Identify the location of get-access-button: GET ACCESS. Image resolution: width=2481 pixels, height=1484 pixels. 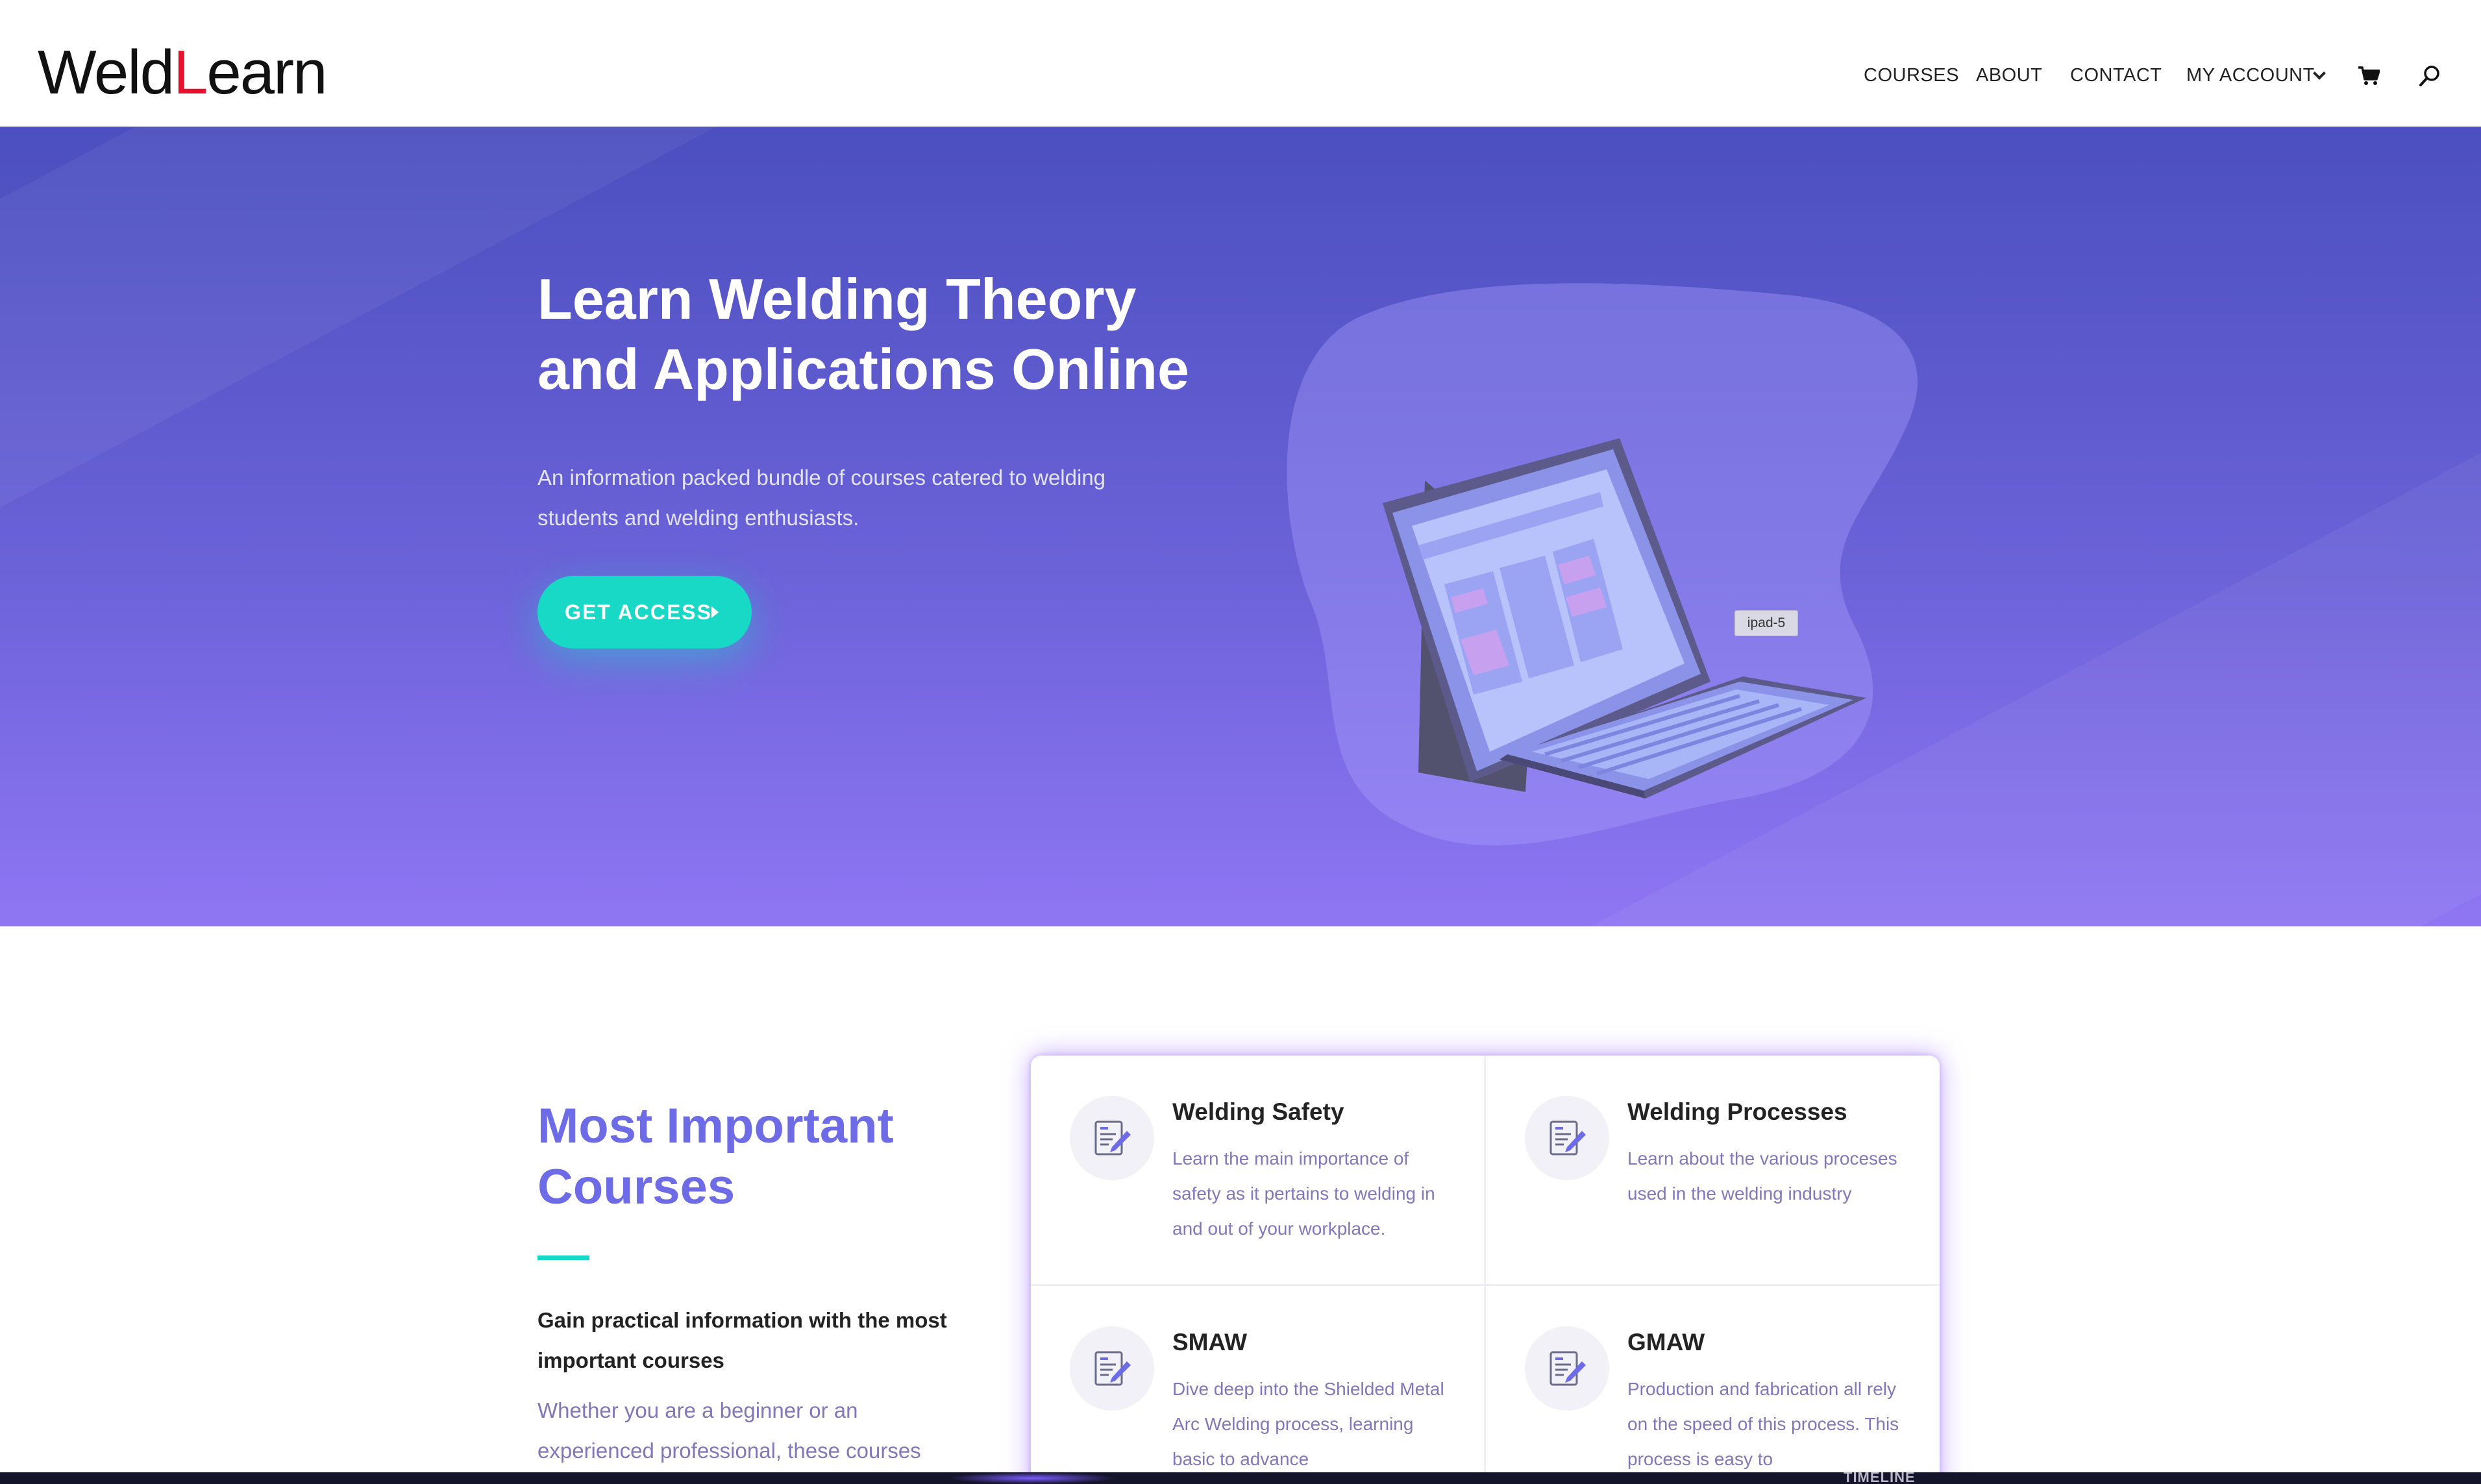
(644, 612).